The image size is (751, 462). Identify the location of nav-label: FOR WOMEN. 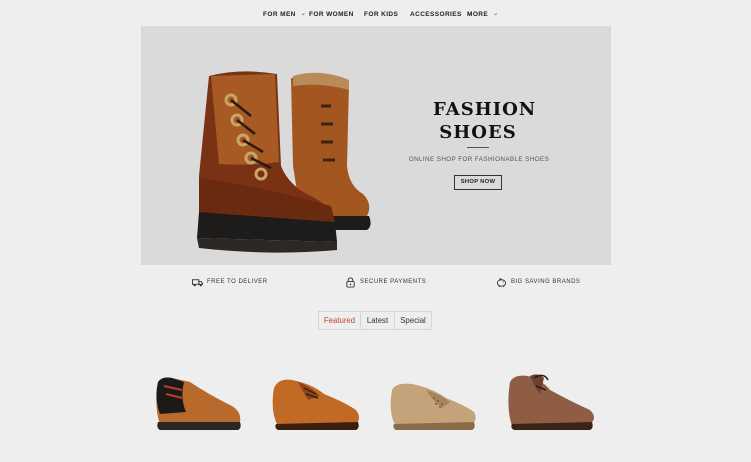
(331, 14).